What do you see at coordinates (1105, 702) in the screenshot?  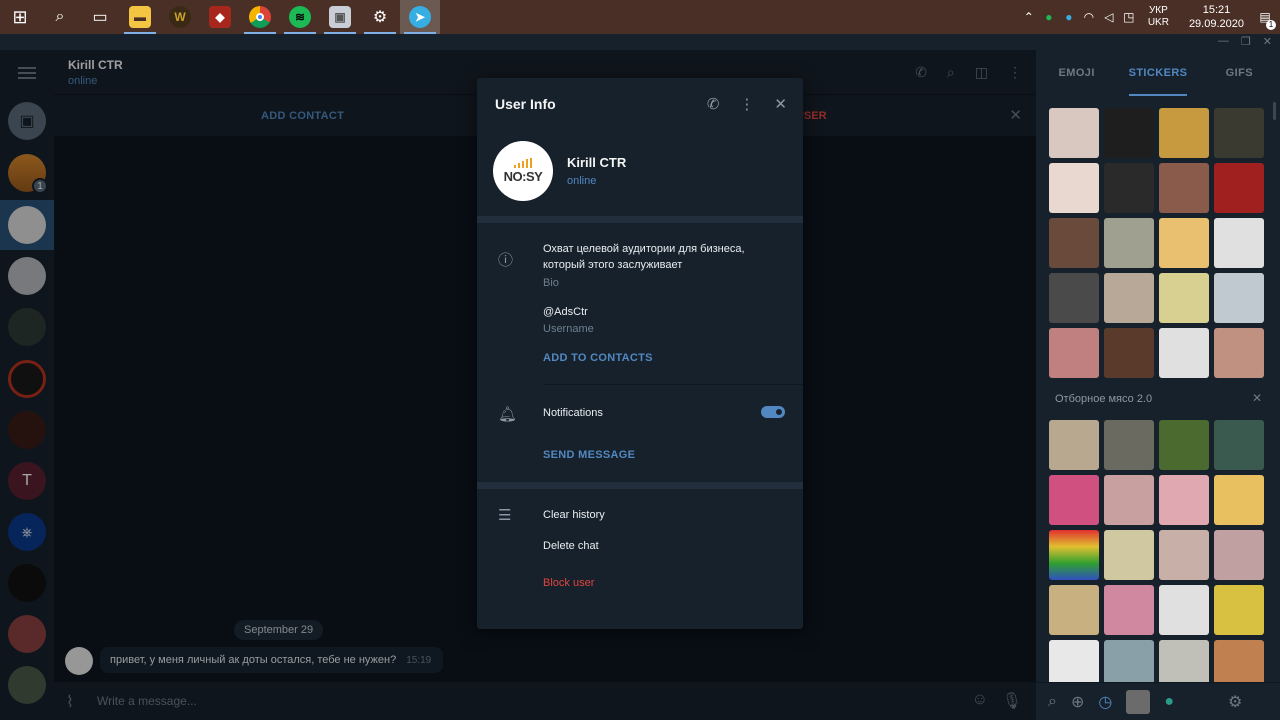 I see `recent-stickers-icon: ◷` at bounding box center [1105, 702].